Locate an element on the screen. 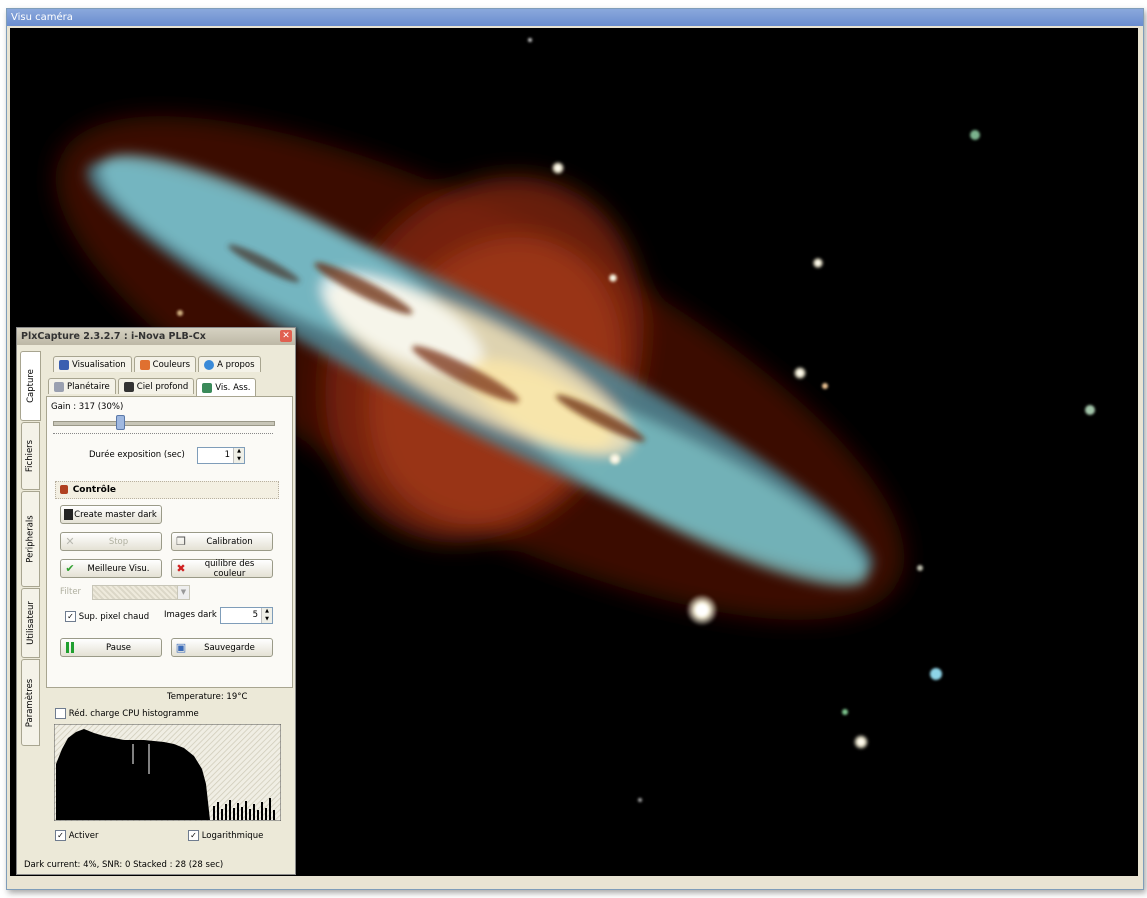  button-label: Stop is located at coordinates (118, 541).